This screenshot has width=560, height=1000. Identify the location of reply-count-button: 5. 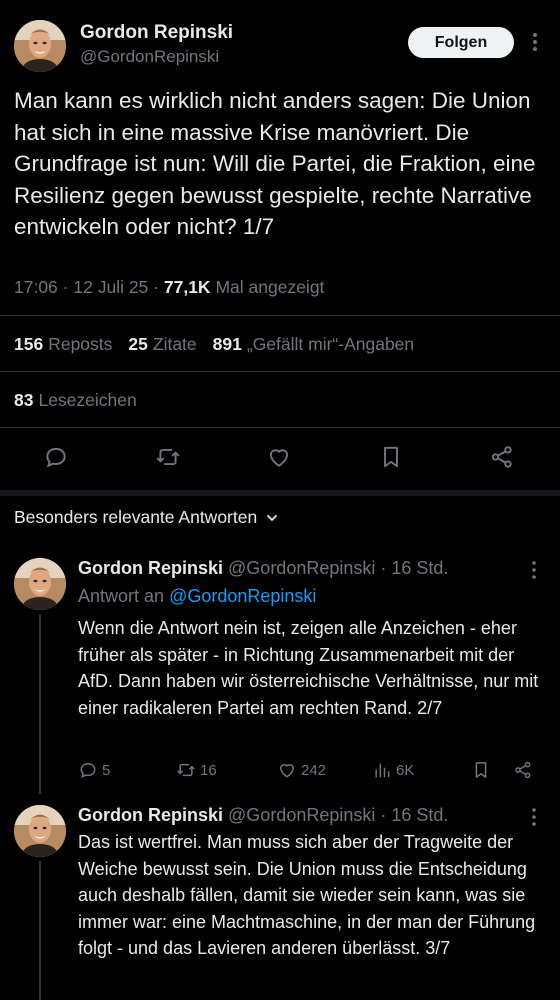
(94, 770).